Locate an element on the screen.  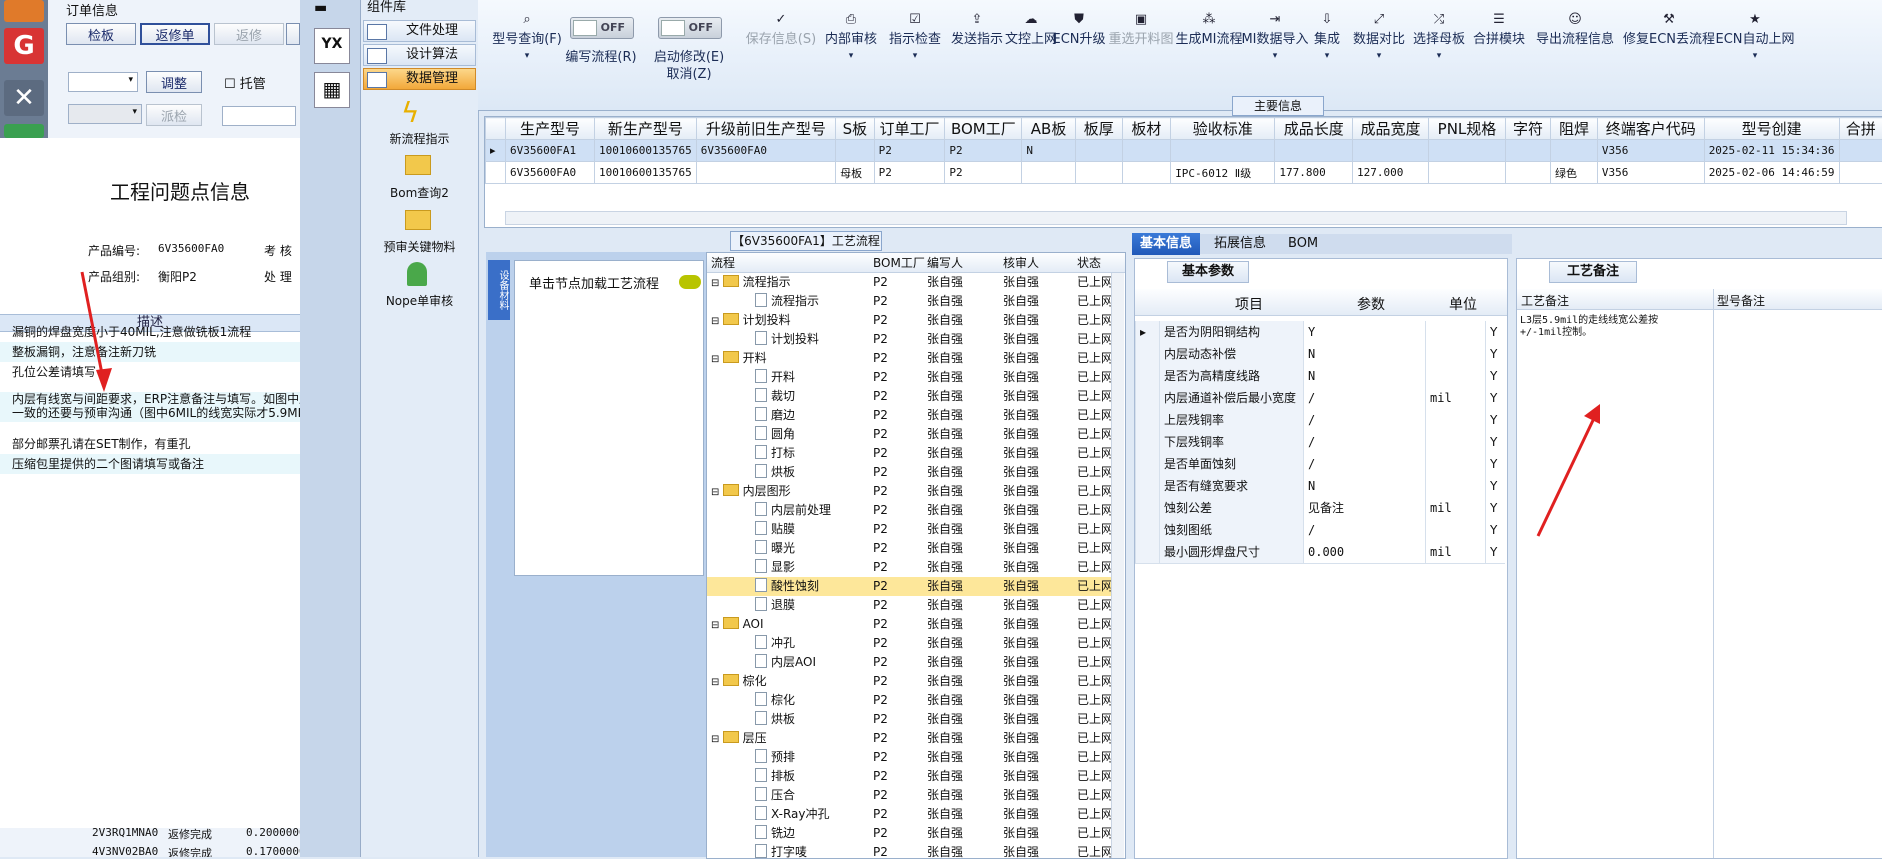
more-button is located at coordinates (293, 34).